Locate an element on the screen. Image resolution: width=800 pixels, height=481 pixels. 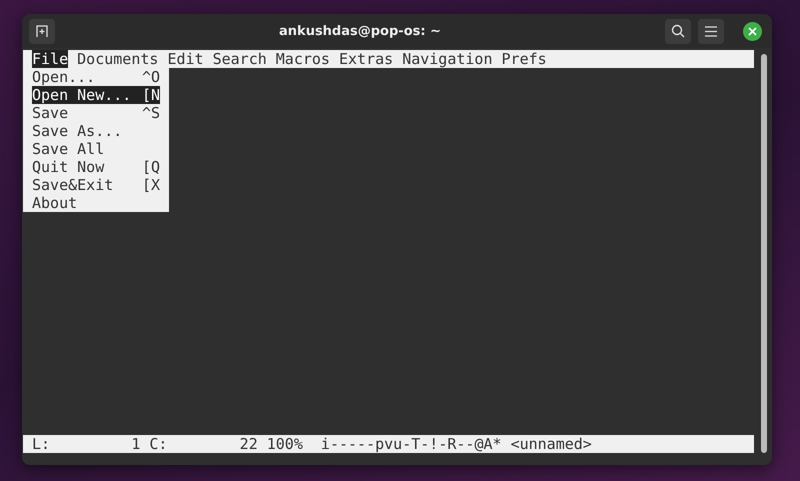
shortcut-label: [Q is located at coordinates (151, 167).